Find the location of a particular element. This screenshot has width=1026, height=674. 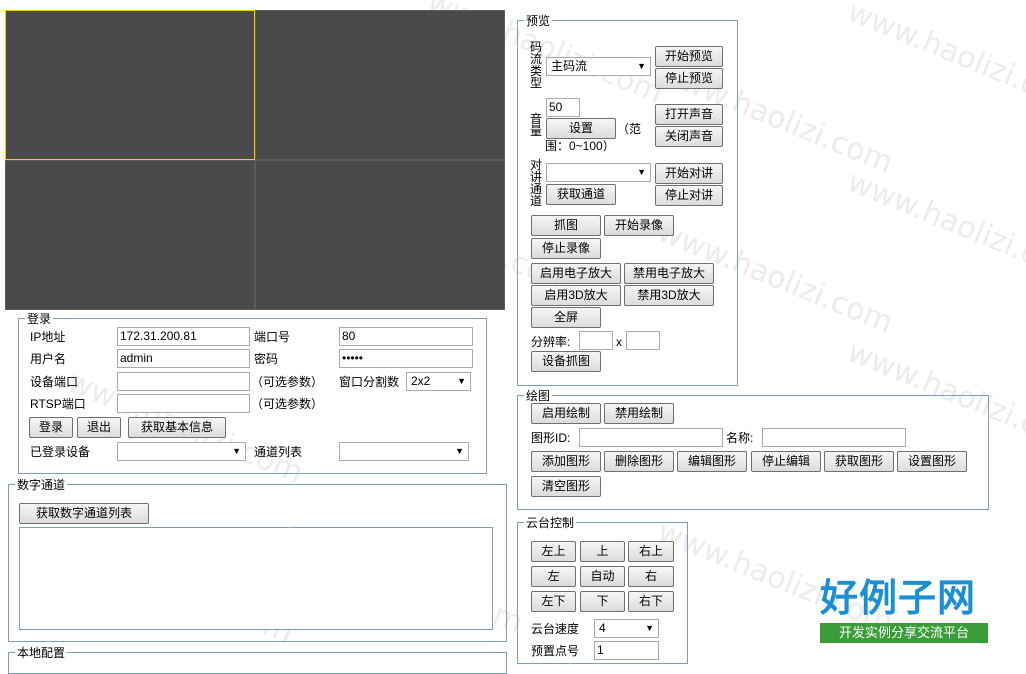

volume-input: 50 is located at coordinates (563, 107).